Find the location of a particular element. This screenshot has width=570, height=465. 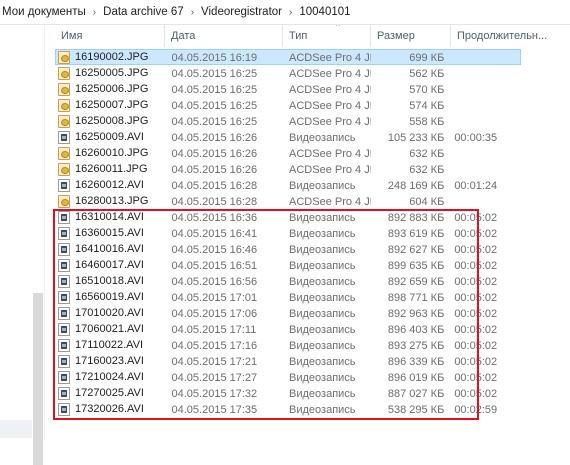

file-name-cell: 16250005.JPG is located at coordinates (111, 73).